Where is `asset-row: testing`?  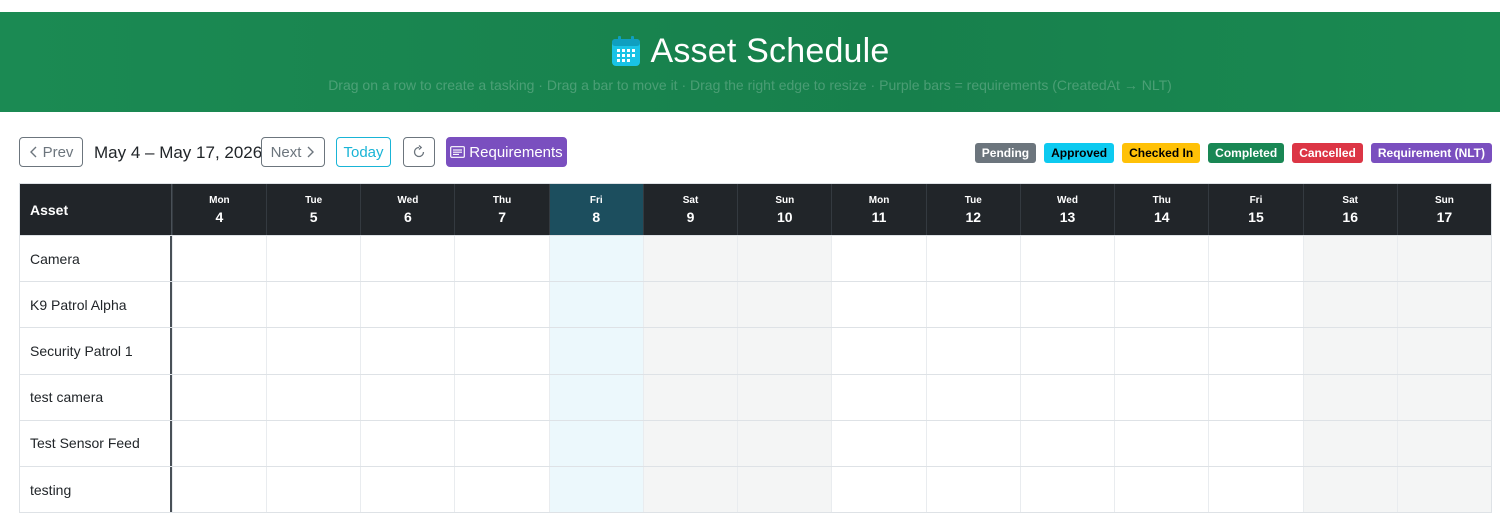 asset-row: testing is located at coordinates (756, 489).